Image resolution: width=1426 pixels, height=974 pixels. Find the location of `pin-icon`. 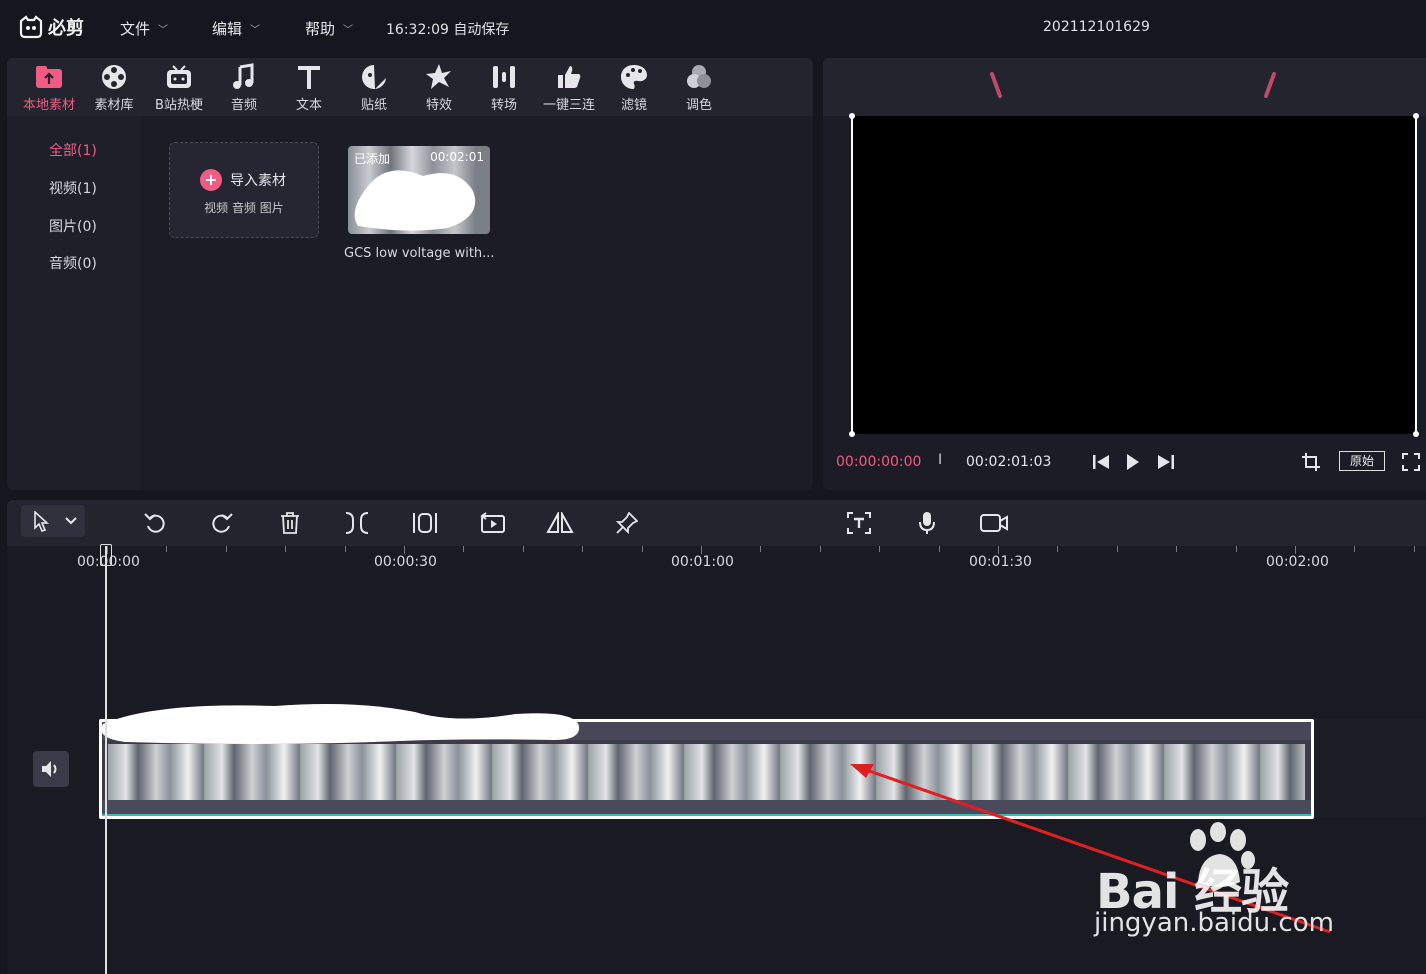

pin-icon is located at coordinates (627, 523).